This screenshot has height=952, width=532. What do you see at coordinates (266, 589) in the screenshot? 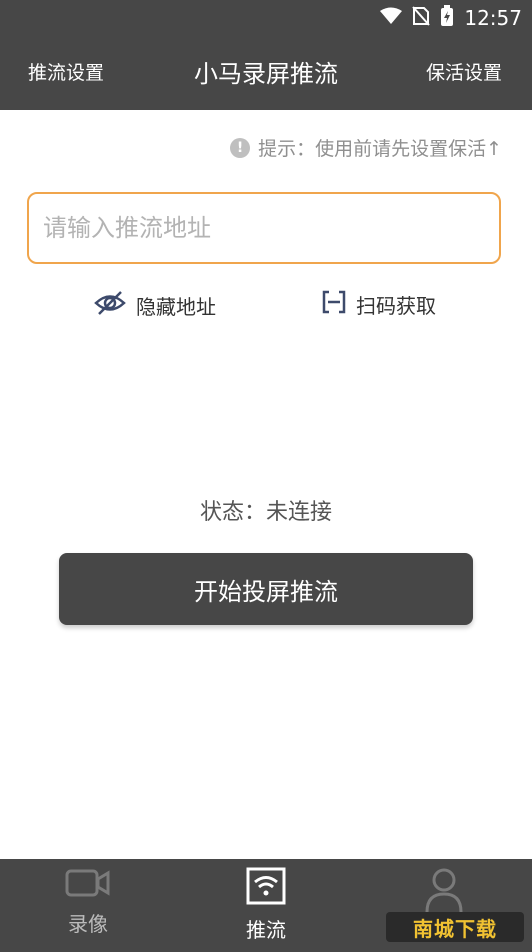
I see `start-streaming-button: 开始投屏推流` at bounding box center [266, 589].